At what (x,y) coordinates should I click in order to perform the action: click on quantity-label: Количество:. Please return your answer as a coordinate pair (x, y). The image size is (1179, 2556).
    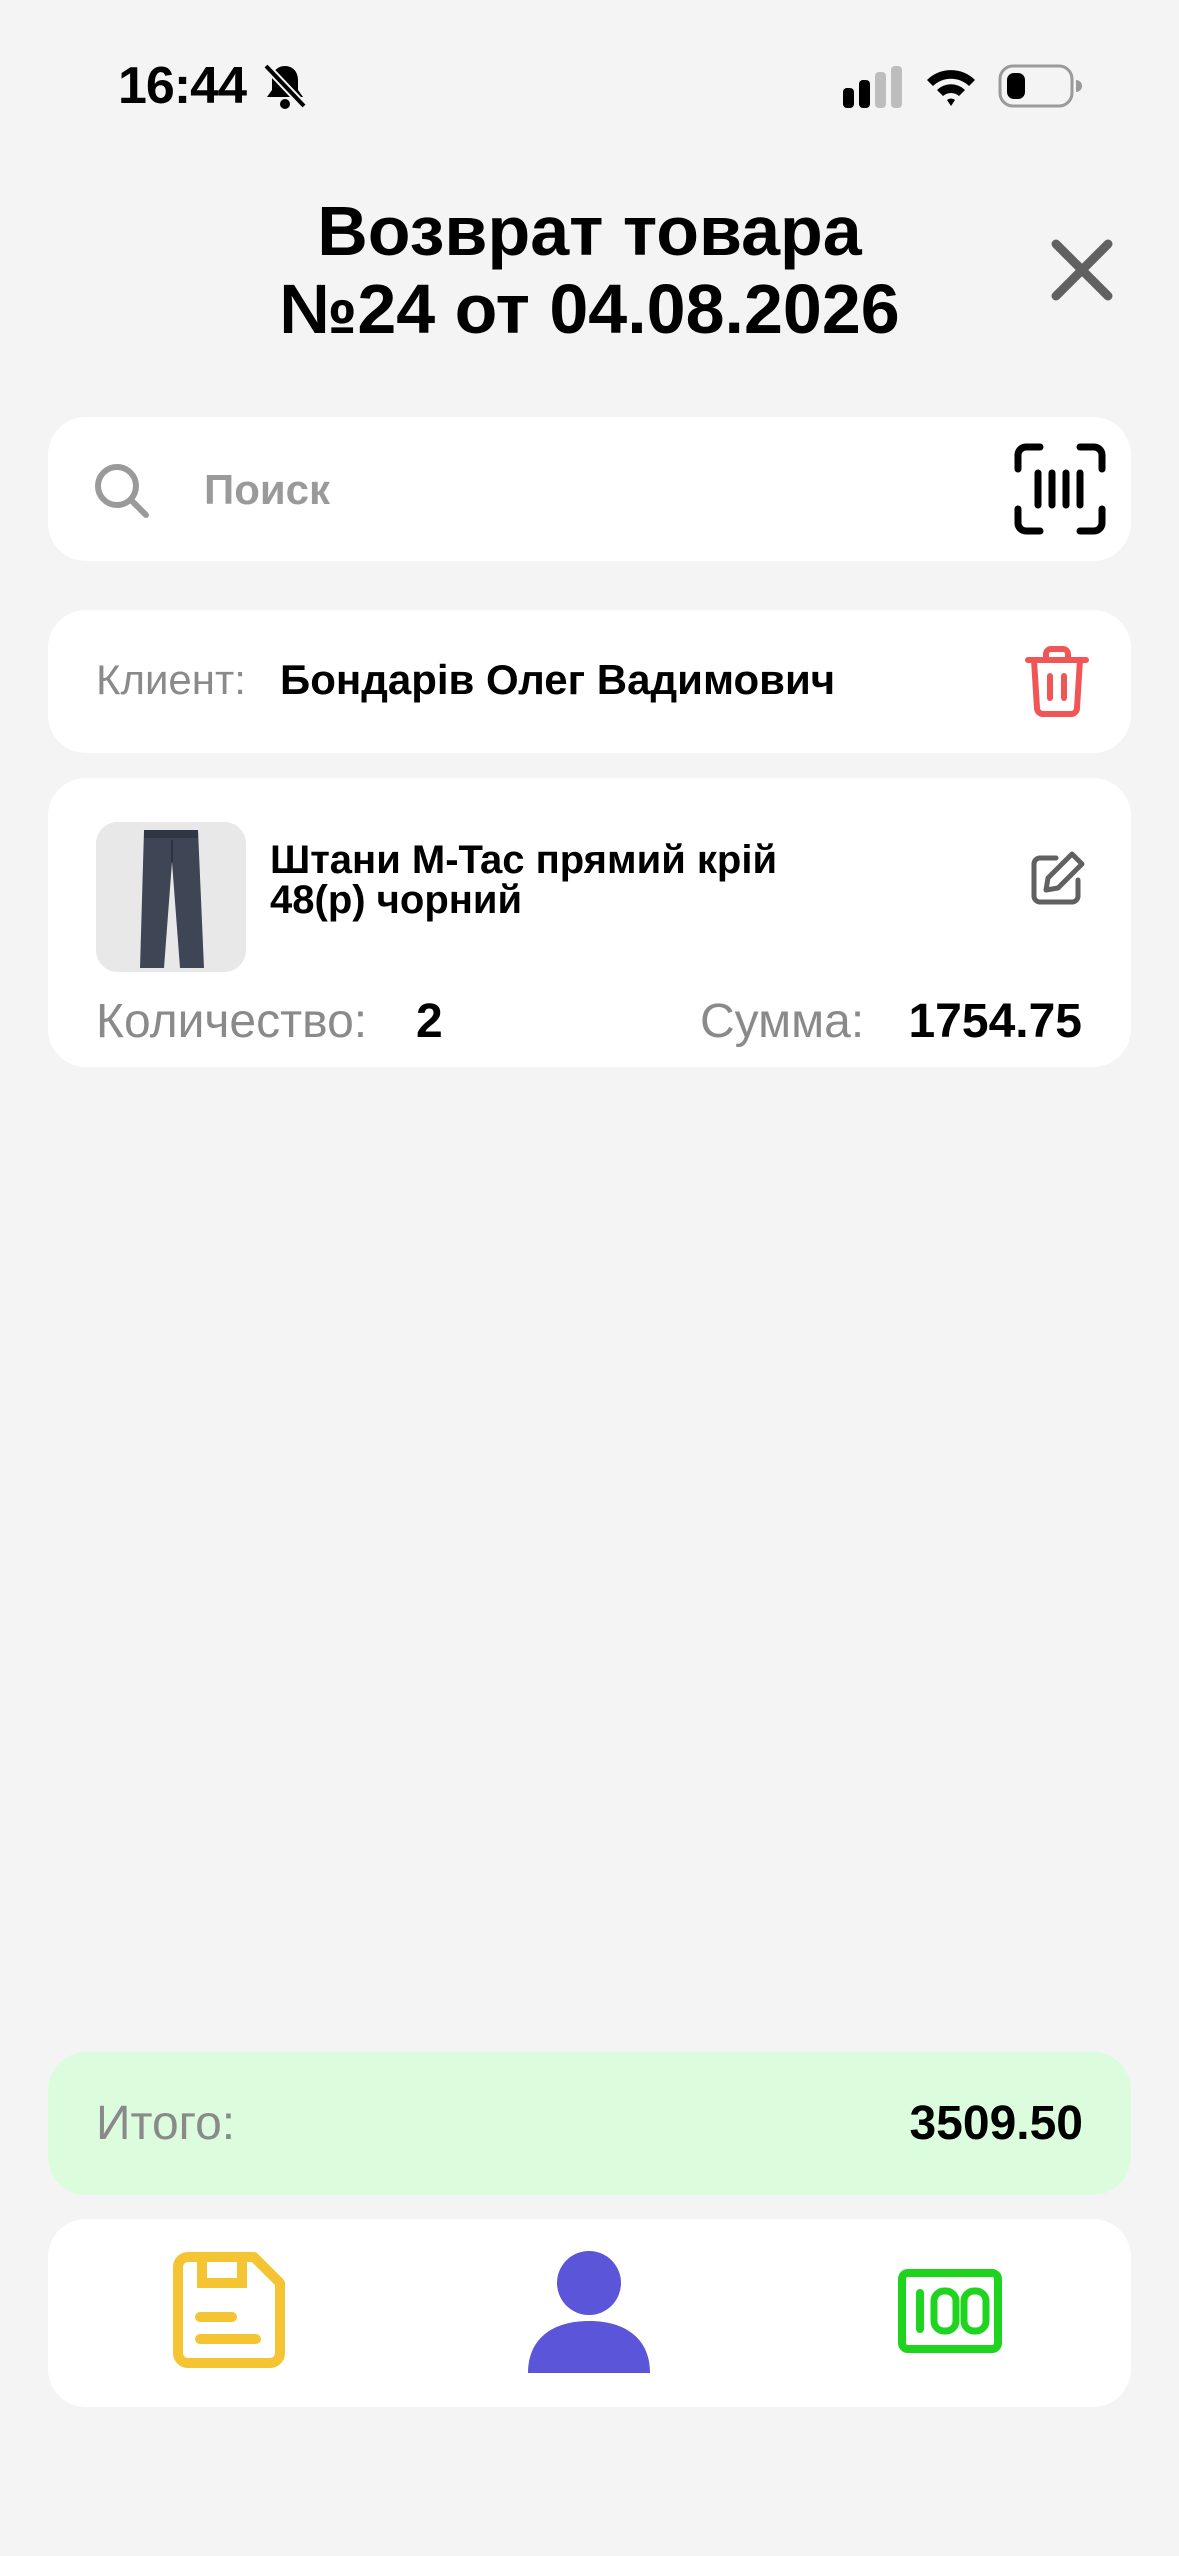
    Looking at the image, I should click on (232, 1021).